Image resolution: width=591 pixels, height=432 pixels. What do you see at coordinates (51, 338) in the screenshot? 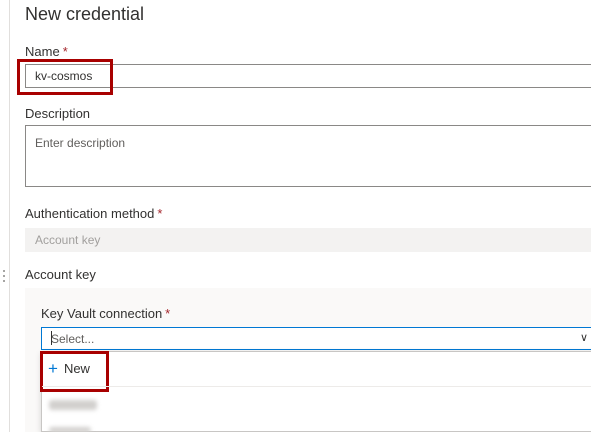
I see `text-cursor` at bounding box center [51, 338].